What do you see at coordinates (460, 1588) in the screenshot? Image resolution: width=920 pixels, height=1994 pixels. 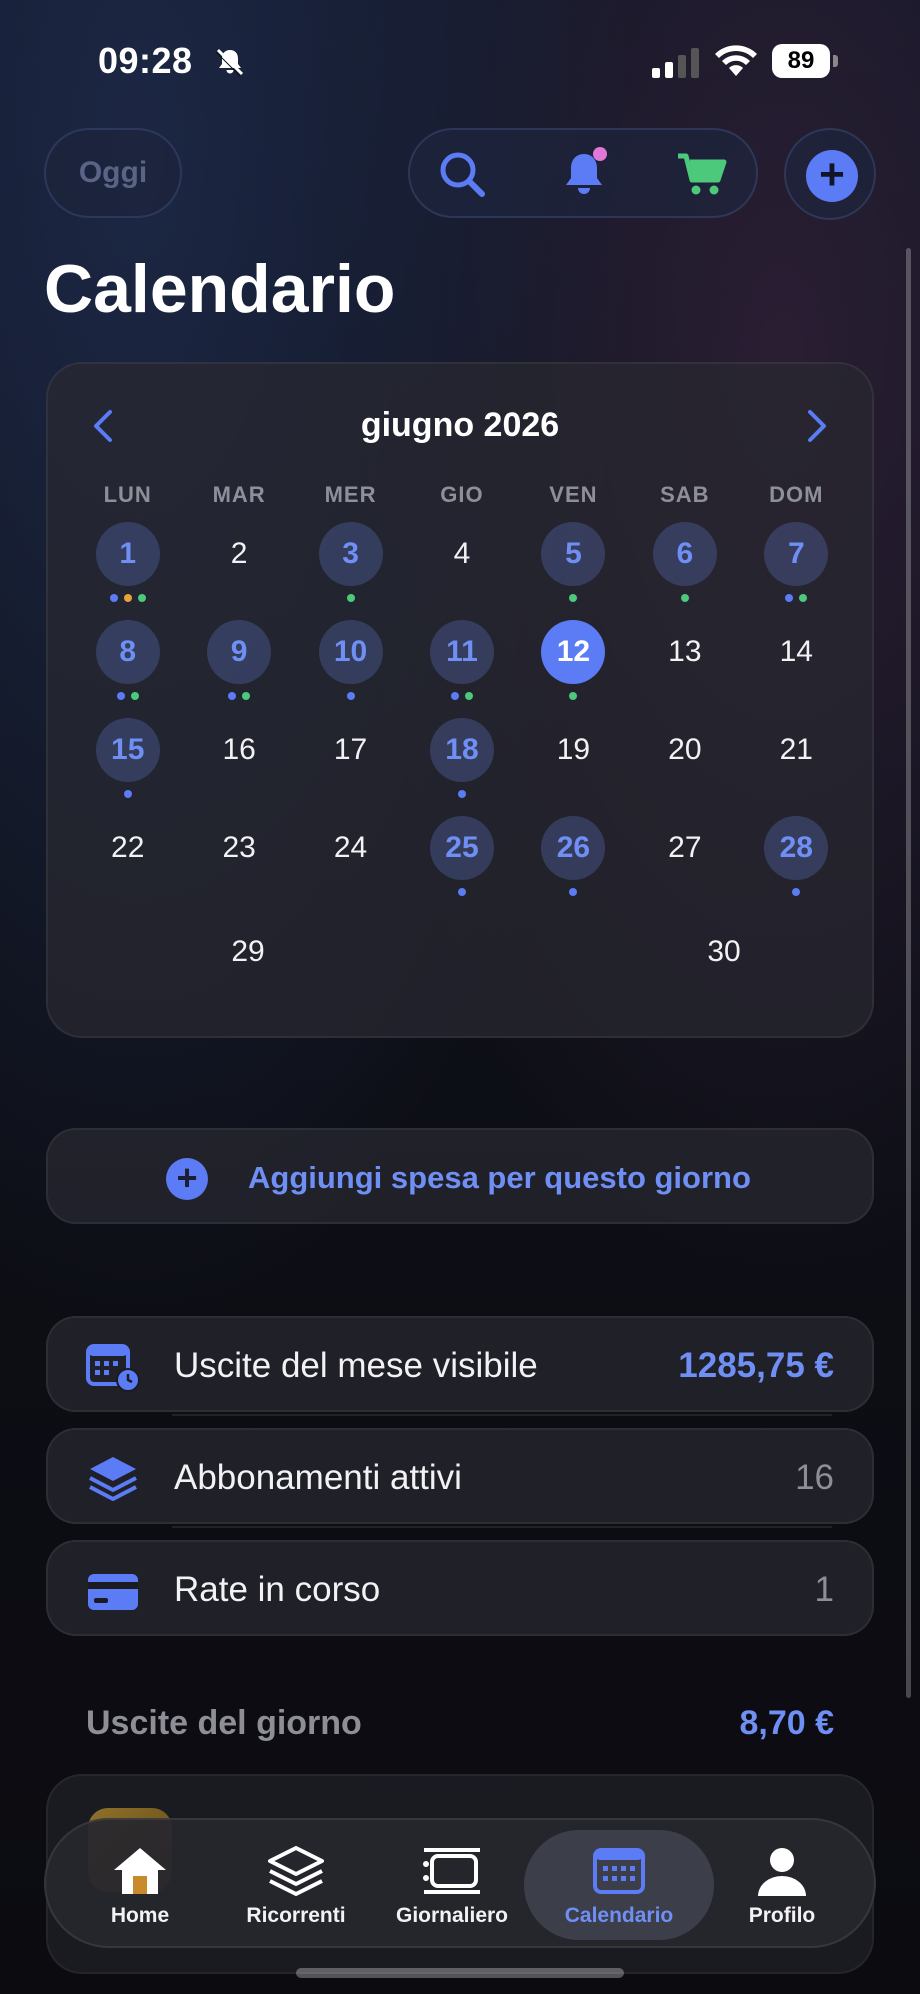 I see `stat-row-installments: Rate in corso 1` at bounding box center [460, 1588].